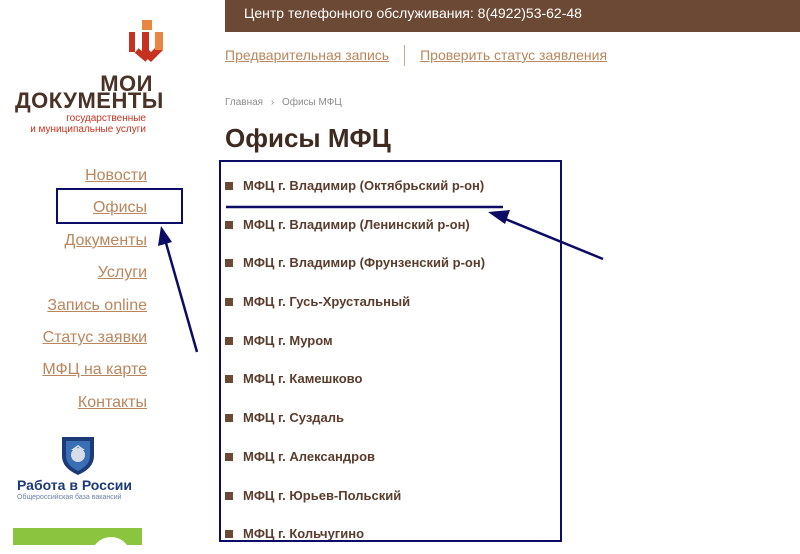 Image resolution: width=800 pixels, height=554 pixels. Describe the element at coordinates (390, 341) in the screenshot. I see `office-item: МФЦ г. Муром` at that location.